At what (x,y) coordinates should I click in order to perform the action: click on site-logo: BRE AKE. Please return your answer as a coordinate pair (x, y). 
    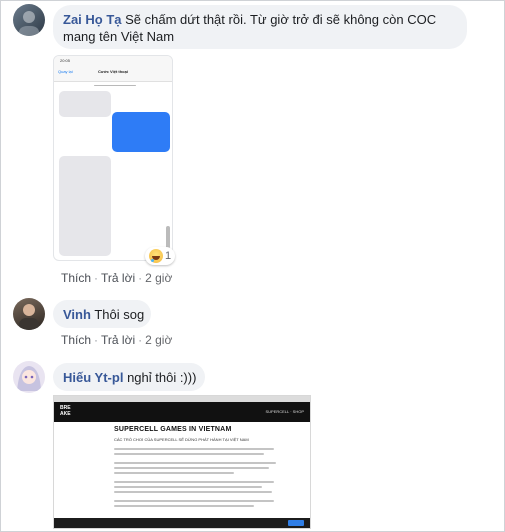
    Looking at the image, I should click on (65, 411).